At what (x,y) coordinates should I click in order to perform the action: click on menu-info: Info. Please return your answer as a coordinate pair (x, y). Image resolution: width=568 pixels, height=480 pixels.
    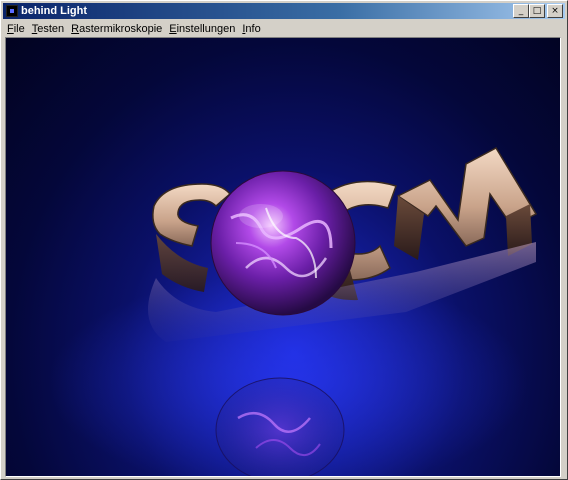
    Looking at the image, I should click on (250, 29).